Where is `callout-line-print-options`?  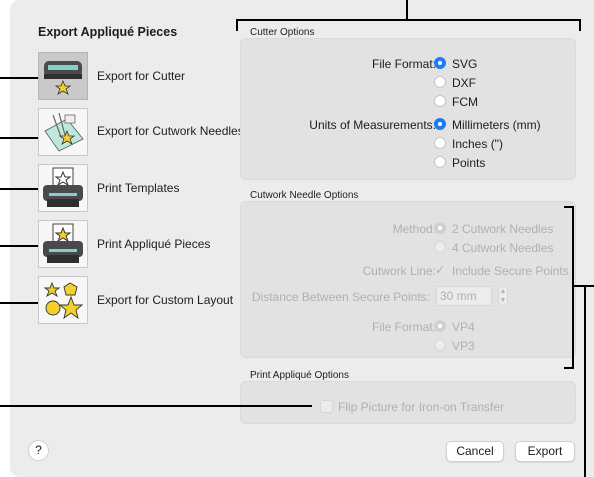 callout-line-print-options is located at coordinates (156, 406).